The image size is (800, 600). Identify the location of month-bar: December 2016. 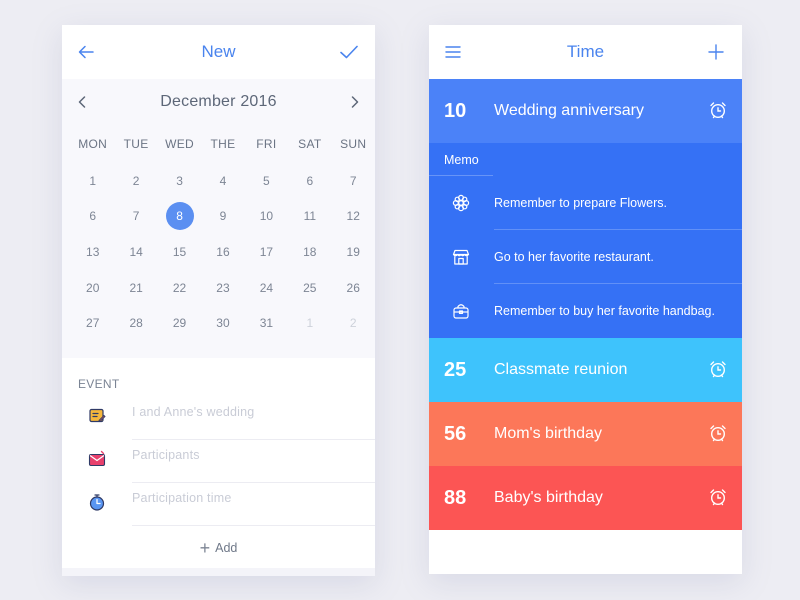
(218, 102).